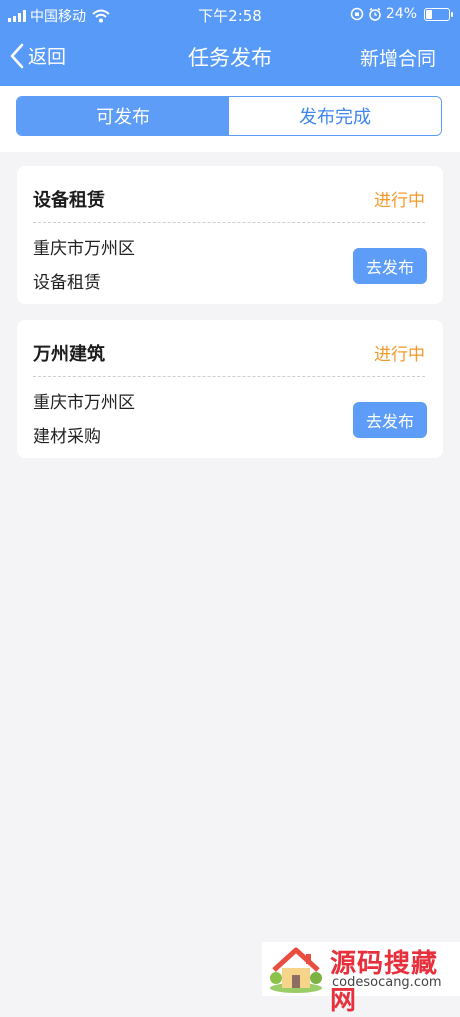  Describe the element at coordinates (296, 970) in the screenshot. I see `house-logo-icon` at that location.